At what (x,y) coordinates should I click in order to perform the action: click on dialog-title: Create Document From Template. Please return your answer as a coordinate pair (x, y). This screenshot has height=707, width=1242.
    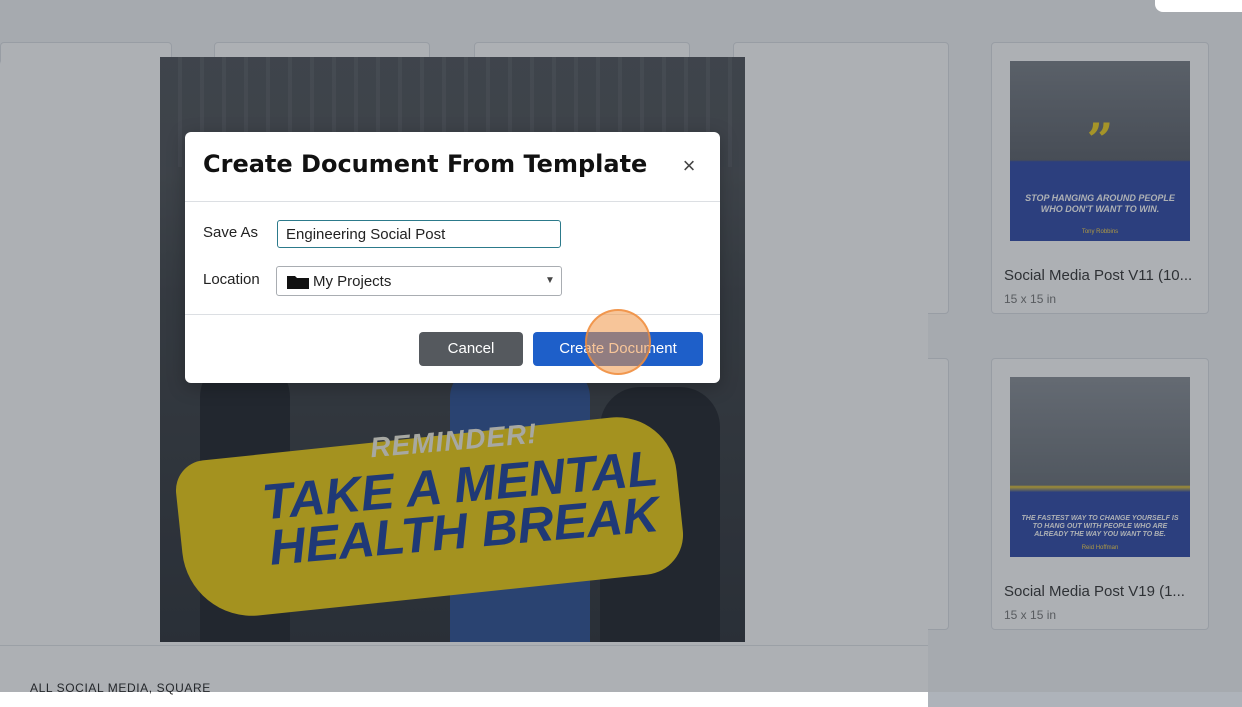
    Looking at the image, I should click on (425, 164).